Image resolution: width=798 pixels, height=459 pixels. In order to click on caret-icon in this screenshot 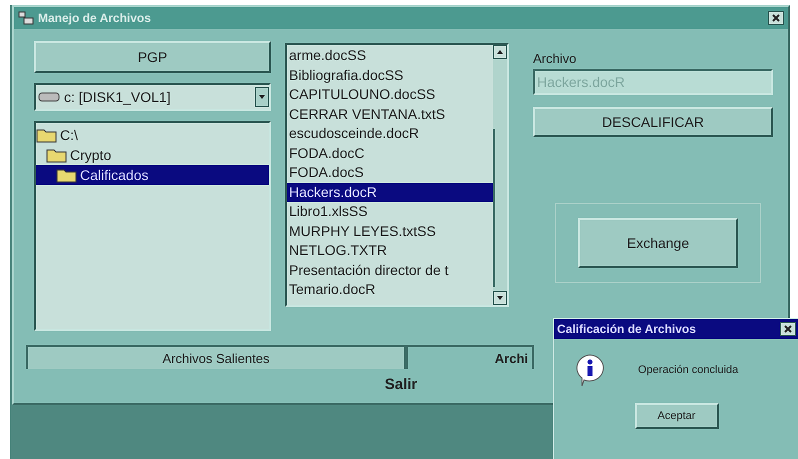, I will do `click(262, 97)`.